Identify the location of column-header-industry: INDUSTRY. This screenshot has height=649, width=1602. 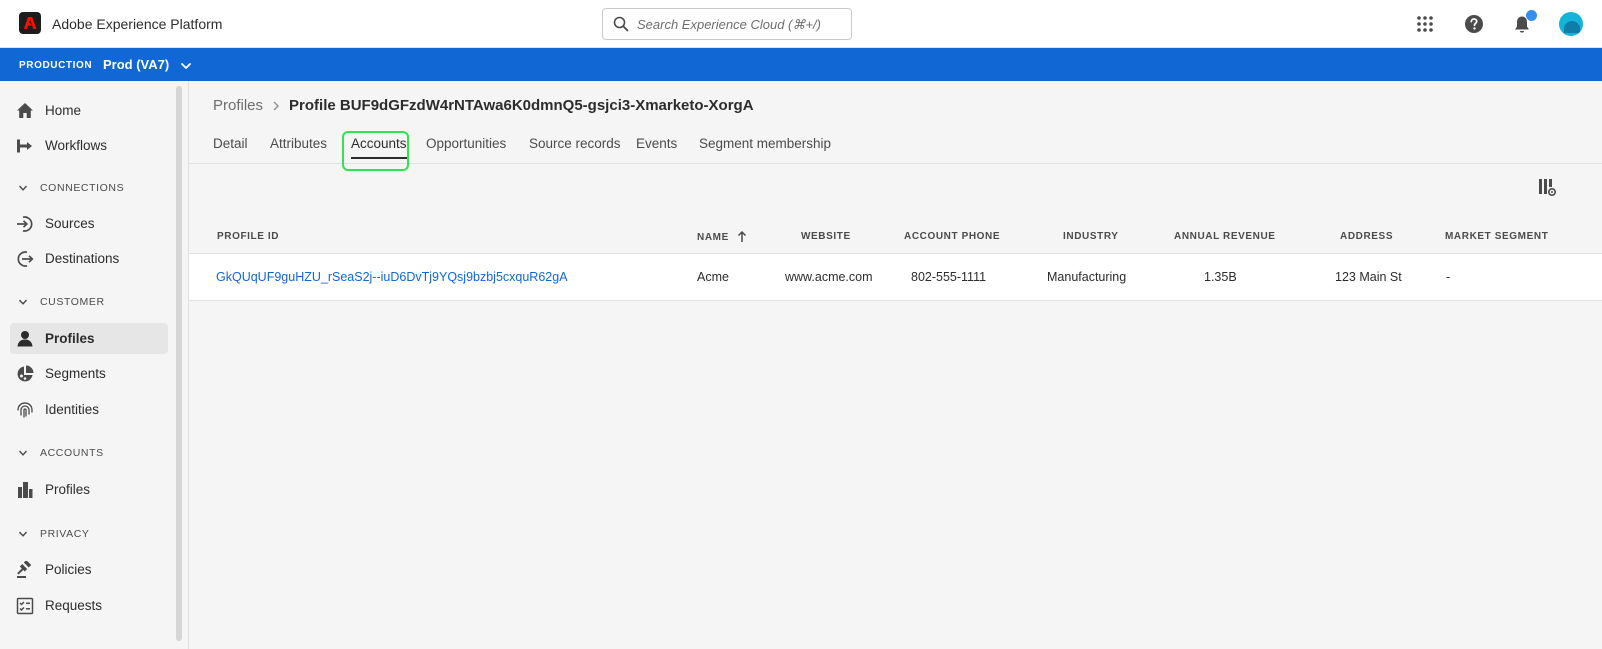
(1091, 236).